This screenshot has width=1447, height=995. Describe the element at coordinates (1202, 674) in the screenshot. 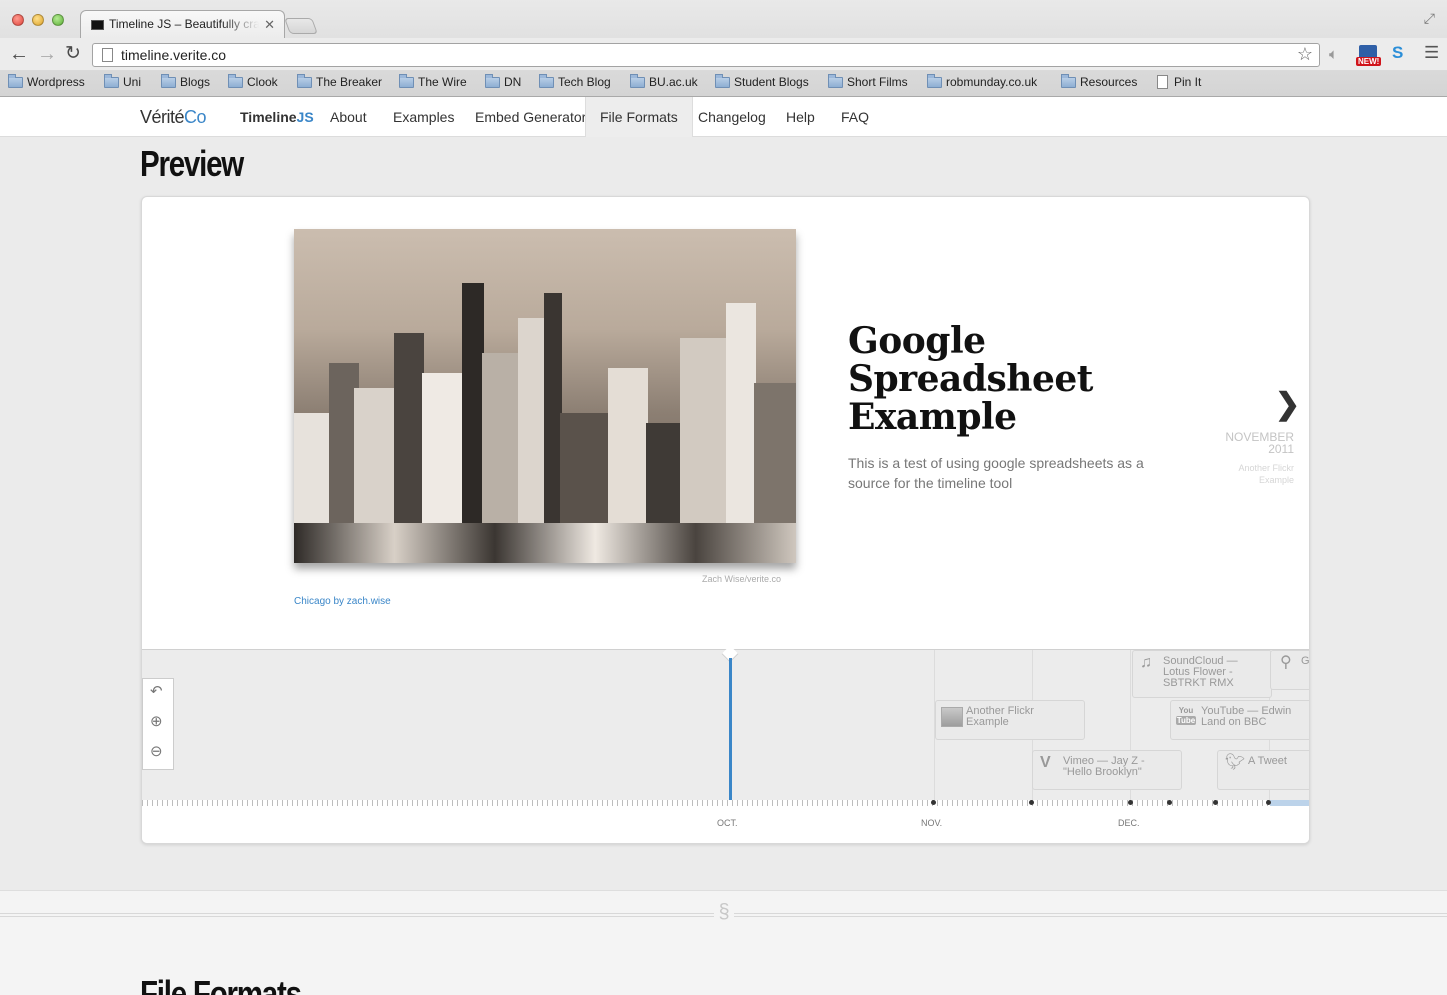

I see `timeline-event: ♫ SoundCloud — Lotus Flower - SBTRKT RMX` at that location.